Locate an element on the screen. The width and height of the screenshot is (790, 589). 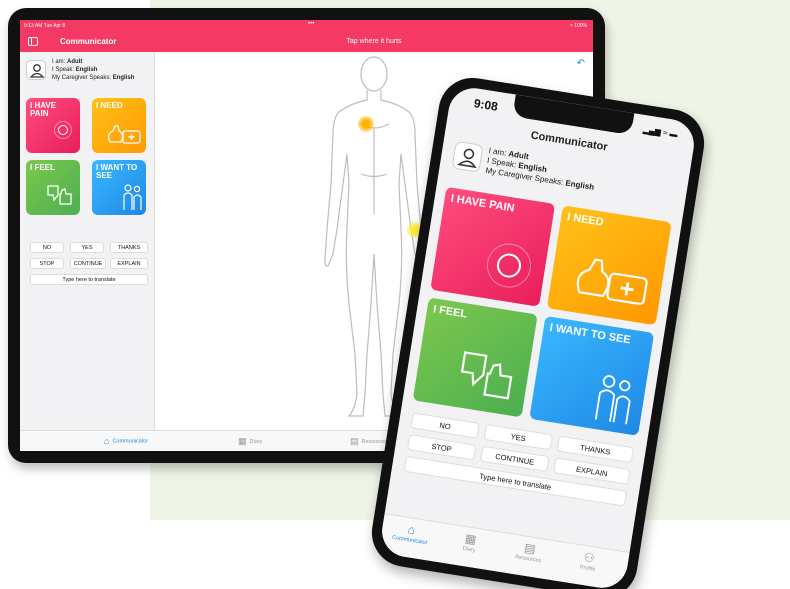
user-type: Adult is located at coordinates (75, 62).